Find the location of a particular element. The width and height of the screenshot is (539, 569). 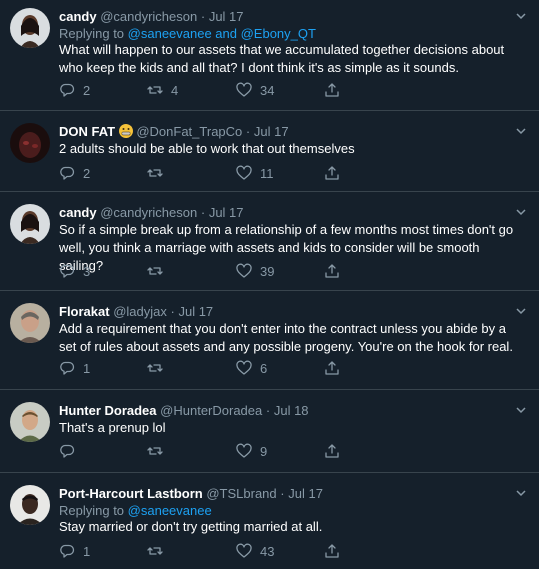

reply-count: 2 is located at coordinates (87, 90).